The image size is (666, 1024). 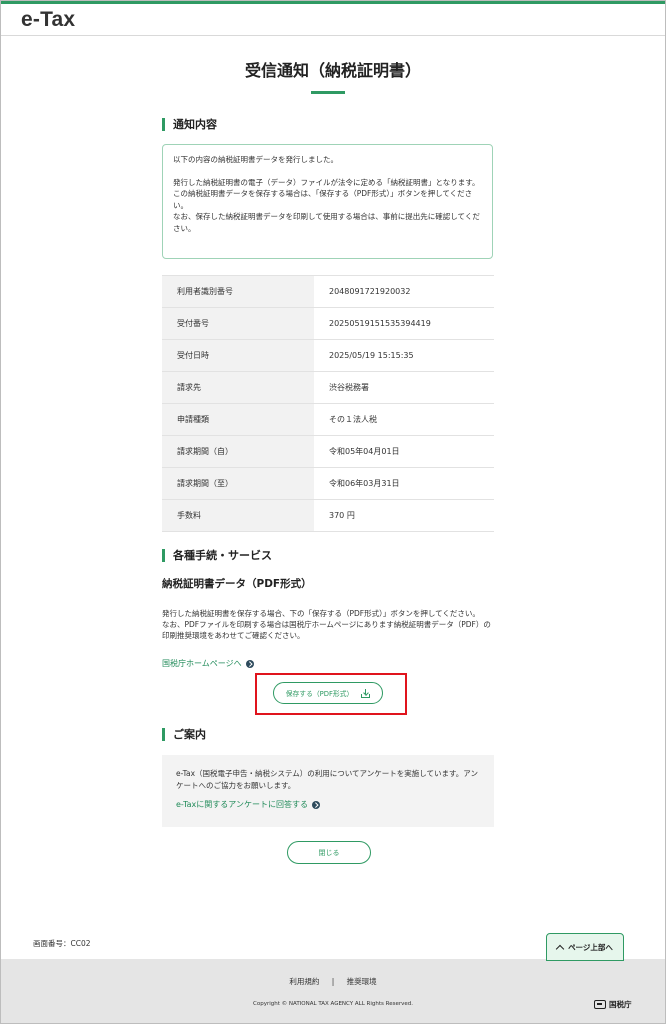 What do you see at coordinates (189, 124) in the screenshot?
I see `notice-section-heading: 通知内容` at bounding box center [189, 124].